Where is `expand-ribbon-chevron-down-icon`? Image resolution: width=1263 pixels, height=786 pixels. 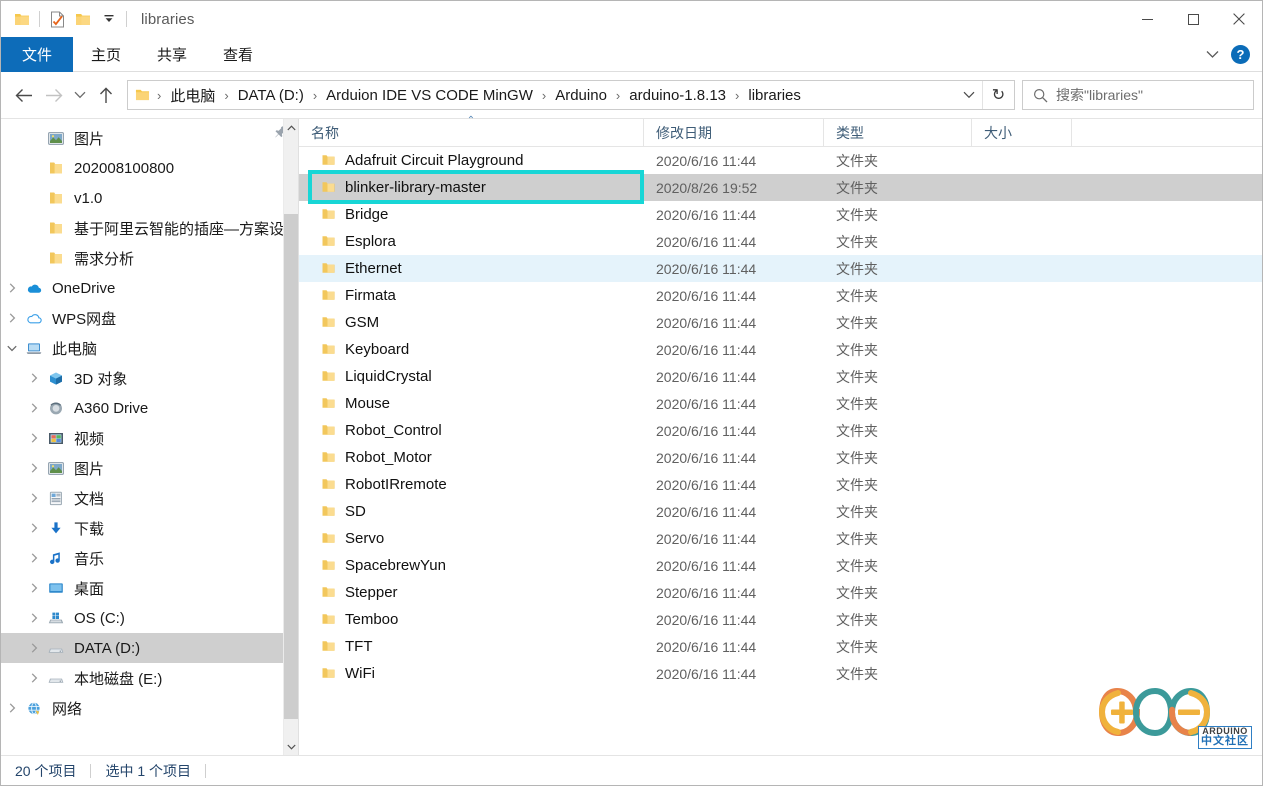
expand-ribbon-chevron-down-icon is located at coordinates (1212, 55).